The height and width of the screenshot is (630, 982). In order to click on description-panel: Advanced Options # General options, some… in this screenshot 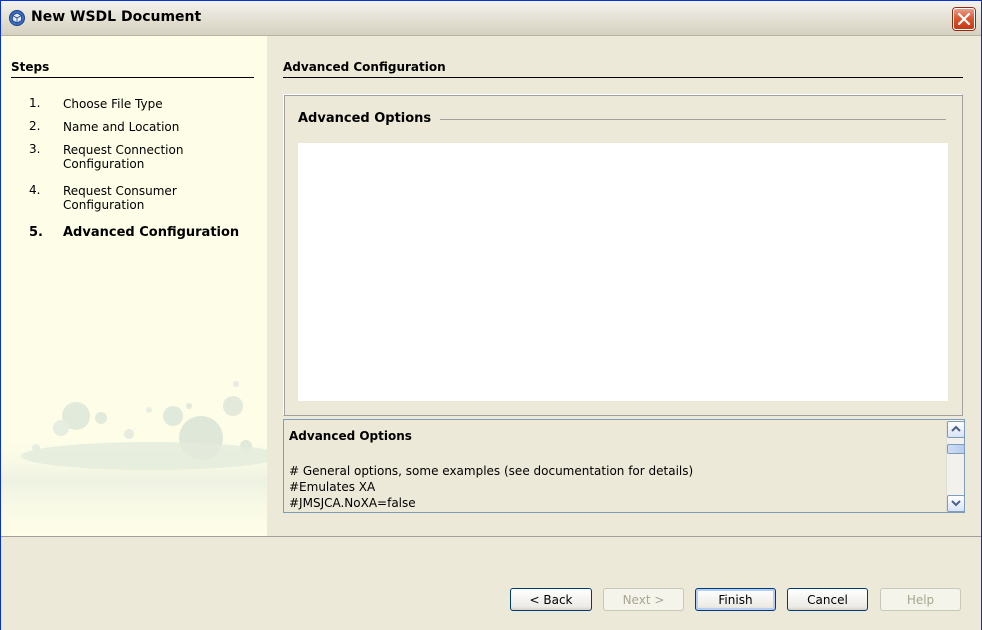, I will do `click(624, 466)`.